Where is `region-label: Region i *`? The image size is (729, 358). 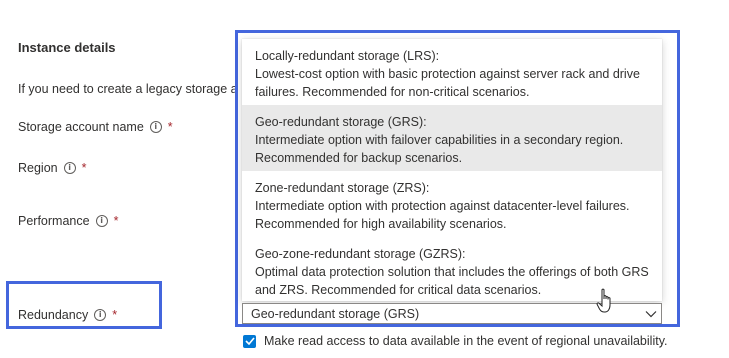
region-label: Region i * is located at coordinates (52, 168).